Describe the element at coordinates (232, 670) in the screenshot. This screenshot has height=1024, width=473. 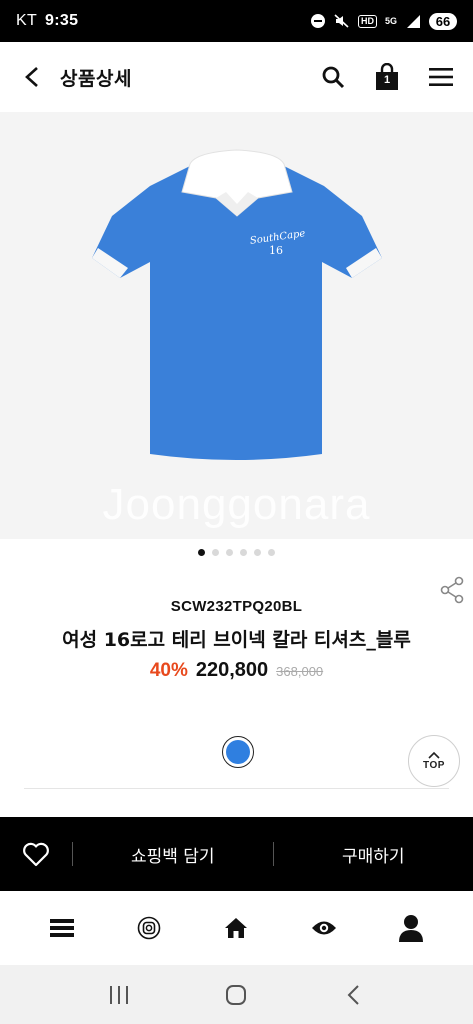
I see `sale-price: 220,800` at that location.